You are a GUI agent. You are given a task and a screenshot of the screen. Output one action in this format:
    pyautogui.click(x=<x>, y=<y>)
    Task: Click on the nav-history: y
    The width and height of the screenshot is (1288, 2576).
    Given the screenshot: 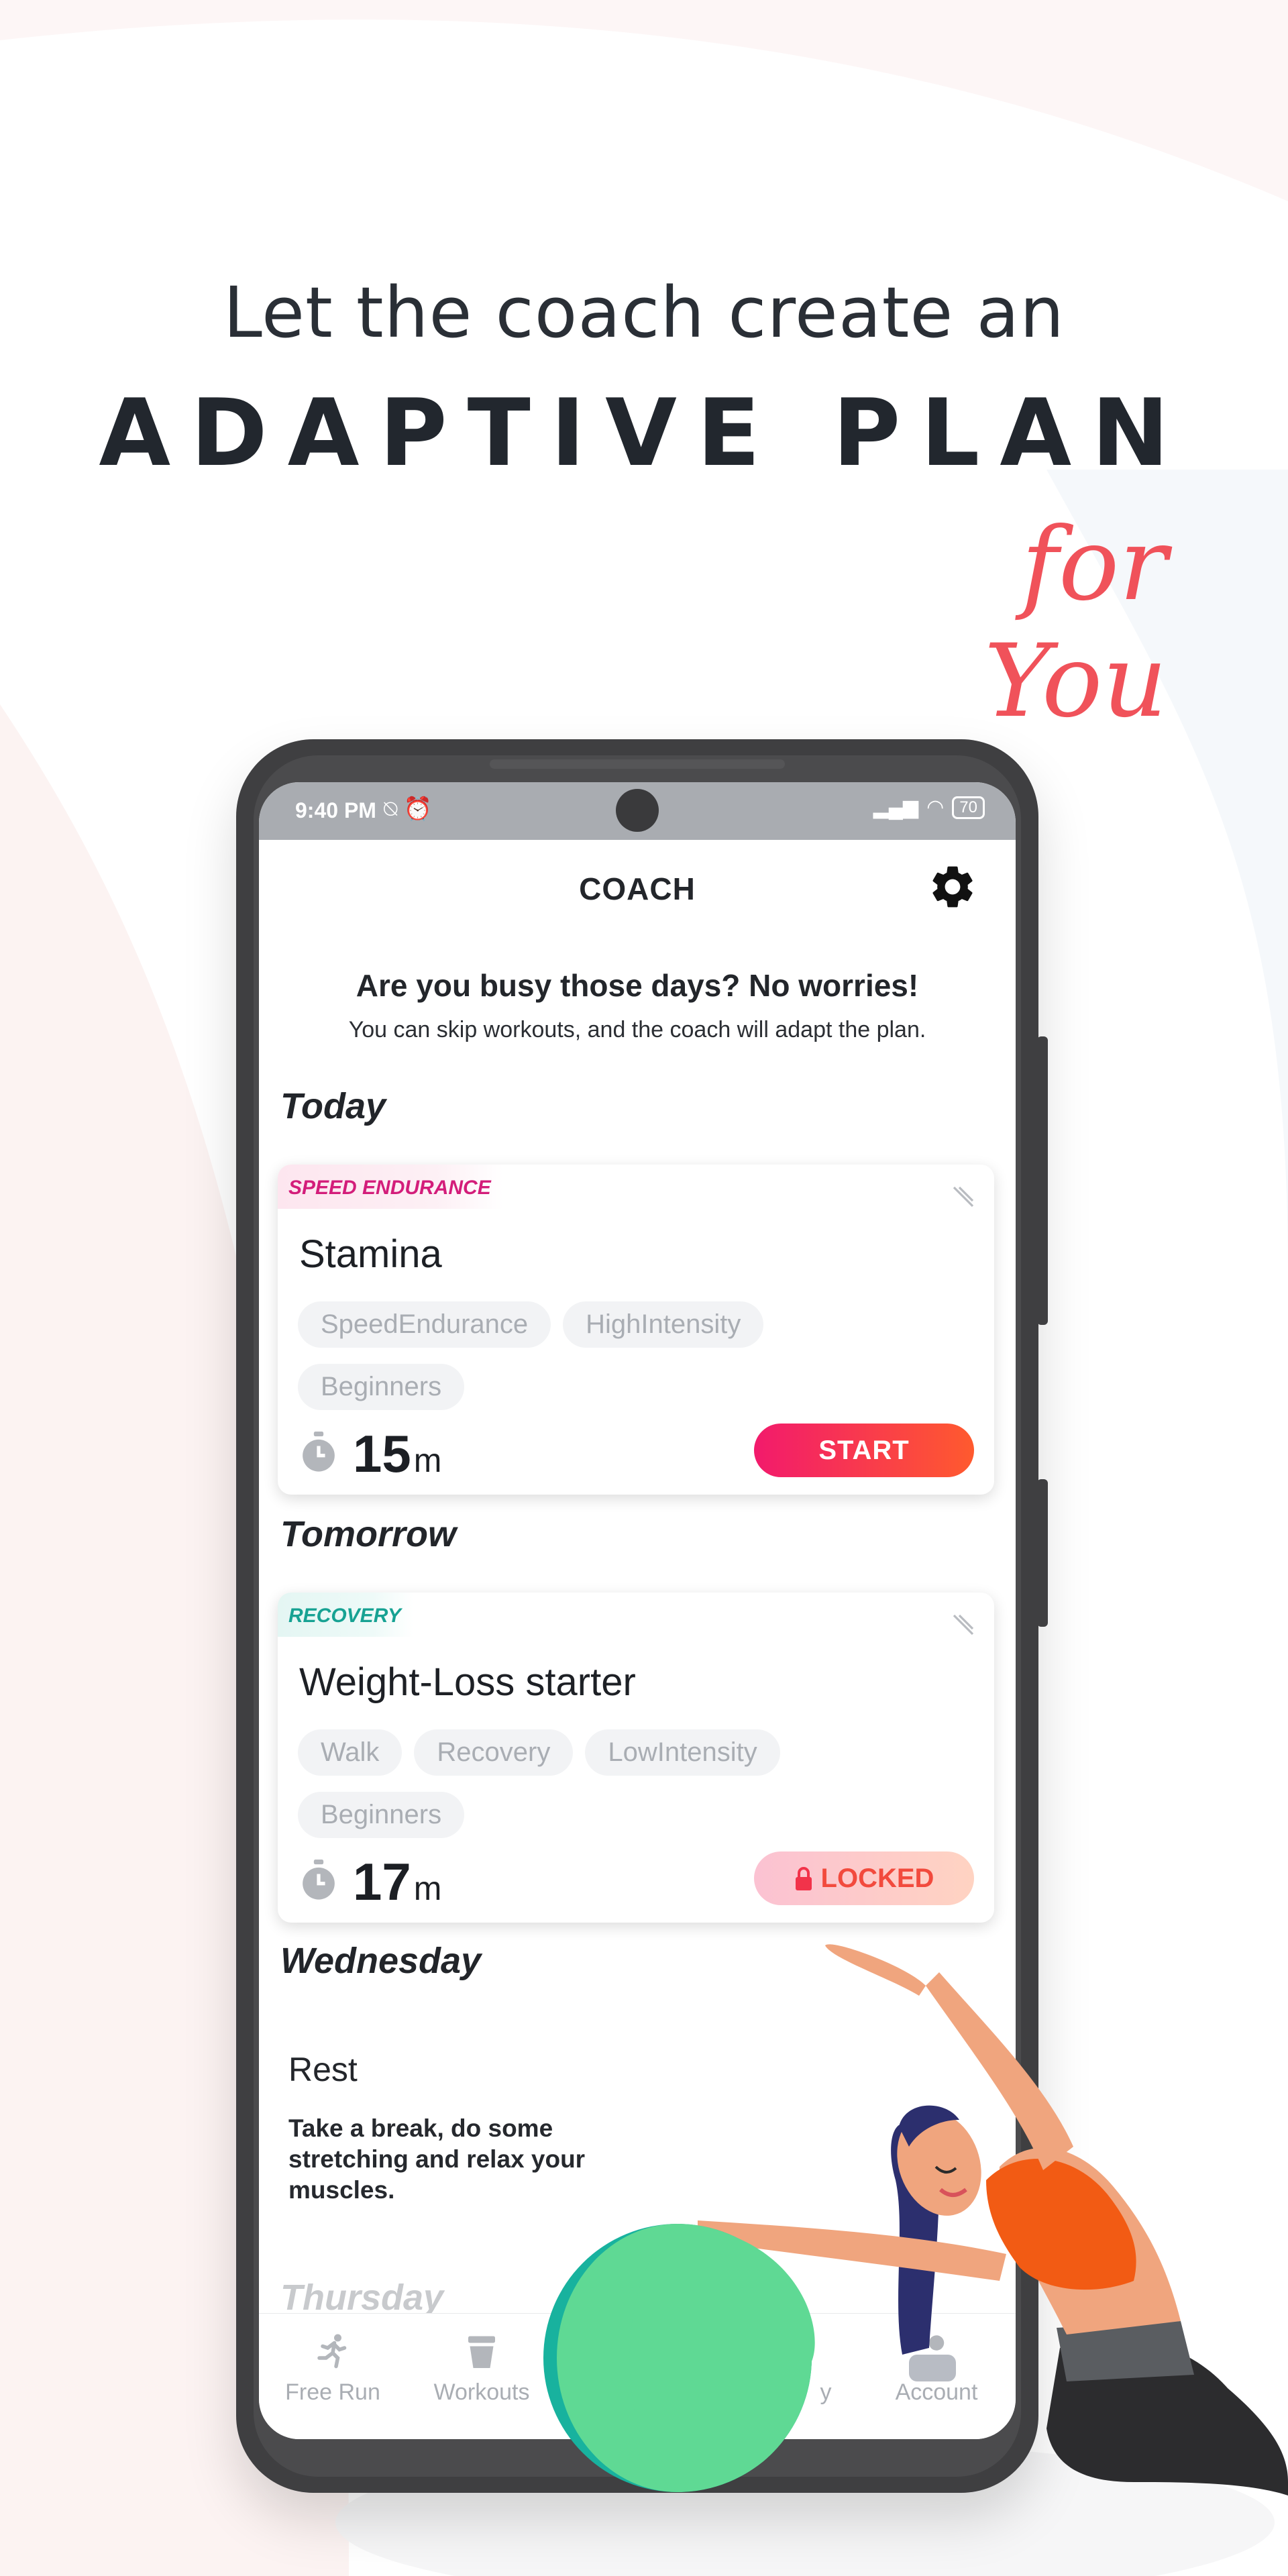 What is the action you would take?
    pyautogui.click(x=796, y=2376)
    